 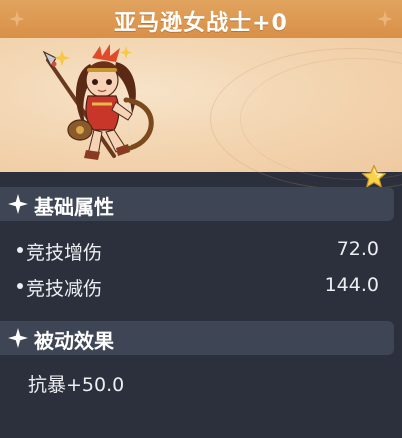 What do you see at coordinates (74, 207) in the screenshot?
I see `section-title: 基础属性` at bounding box center [74, 207].